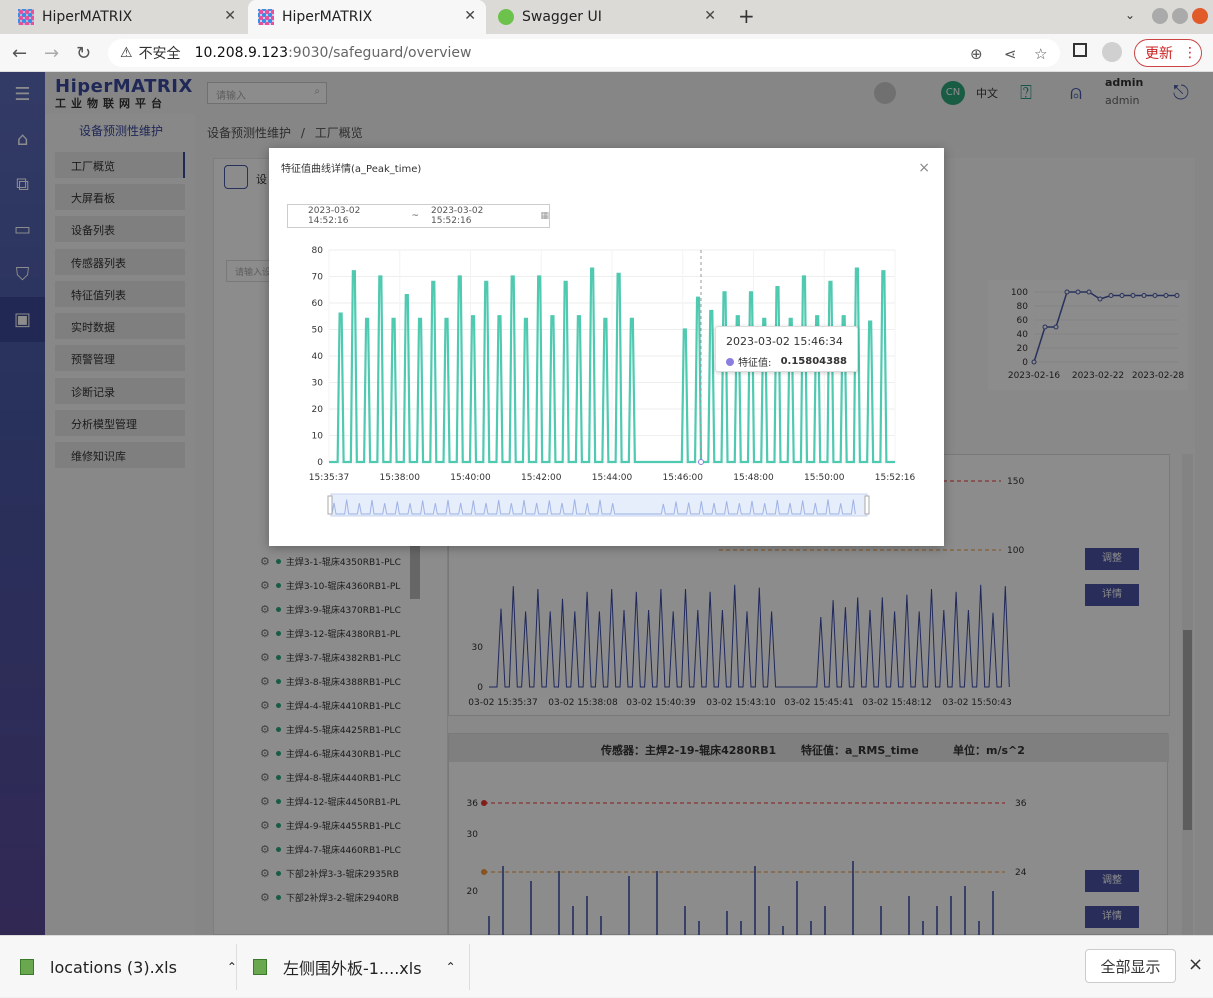 Image resolution: width=1213 pixels, height=998 pixels. What do you see at coordinates (1180, 16) in the screenshot?
I see `maximize-icon` at bounding box center [1180, 16].